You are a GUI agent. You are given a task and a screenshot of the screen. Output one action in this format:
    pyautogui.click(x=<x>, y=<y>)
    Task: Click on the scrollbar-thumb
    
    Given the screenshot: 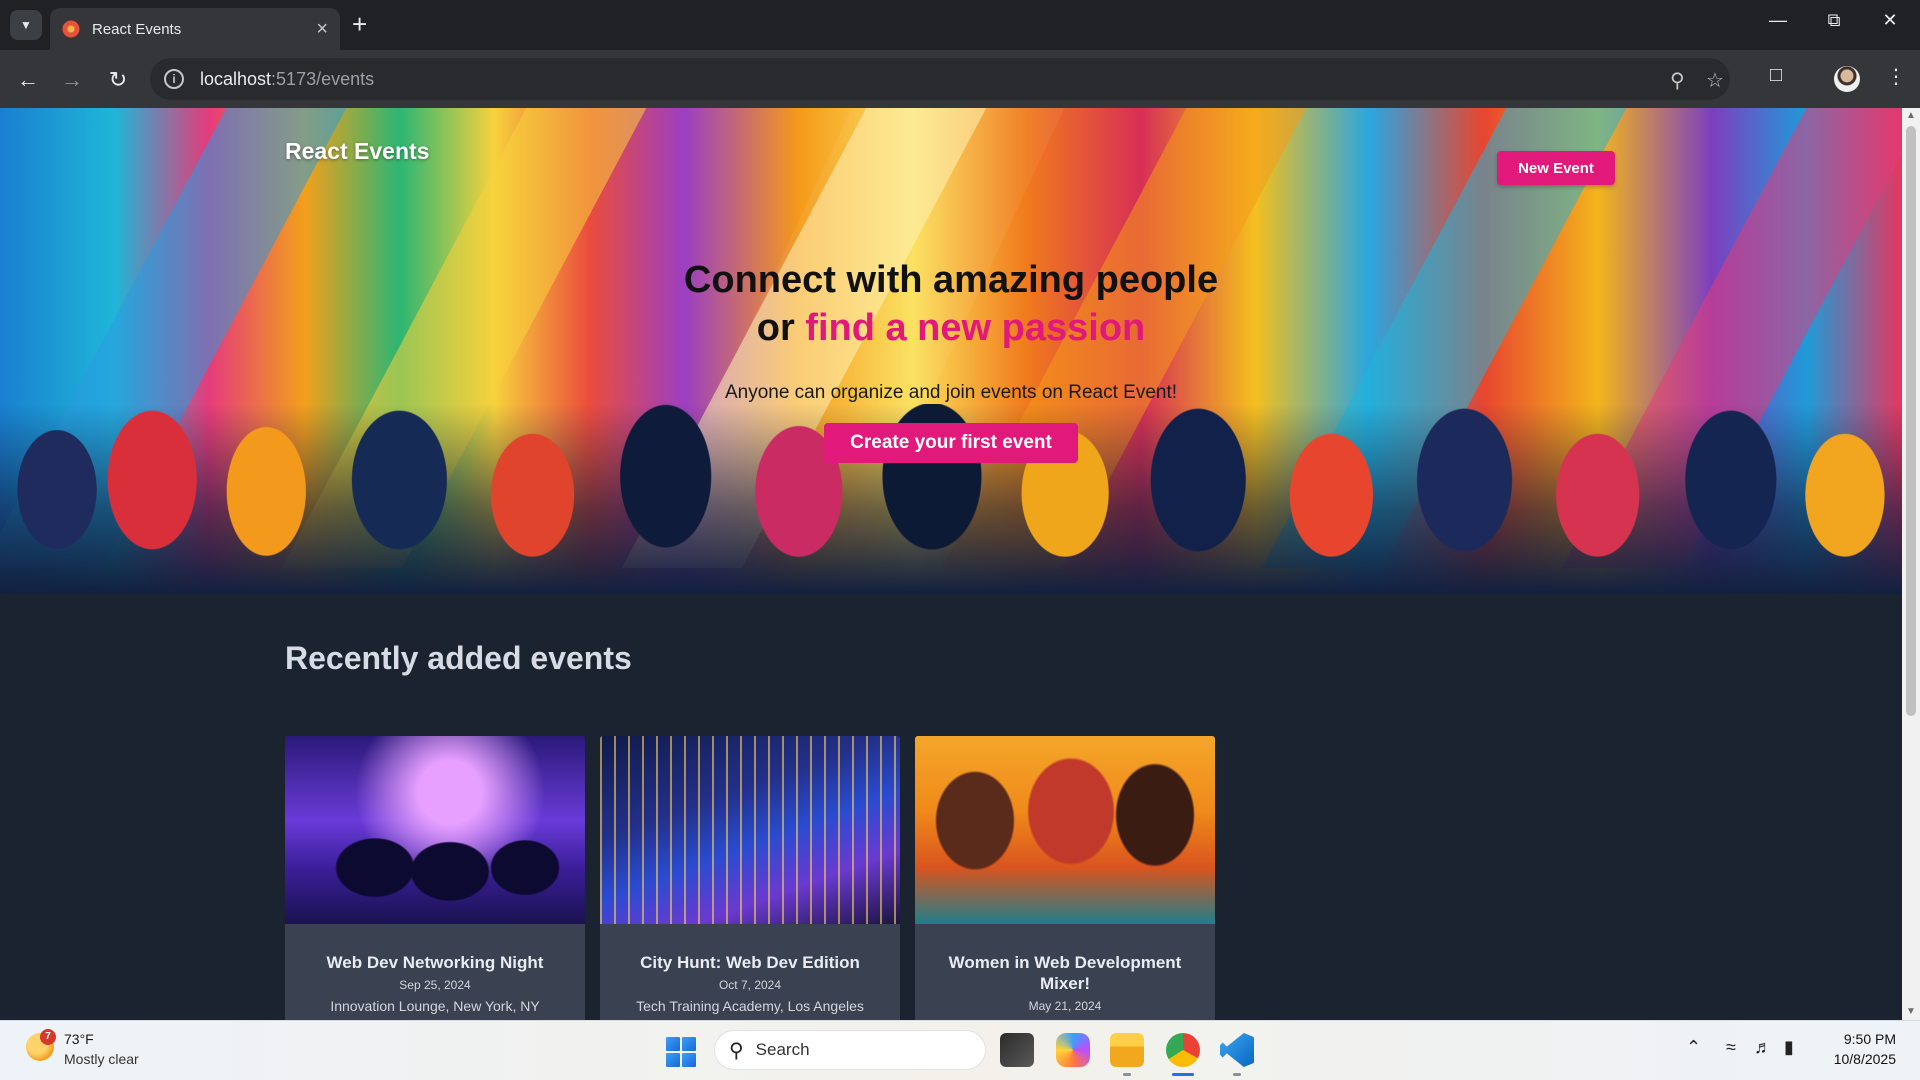 What is the action you would take?
    pyautogui.click(x=1911, y=421)
    